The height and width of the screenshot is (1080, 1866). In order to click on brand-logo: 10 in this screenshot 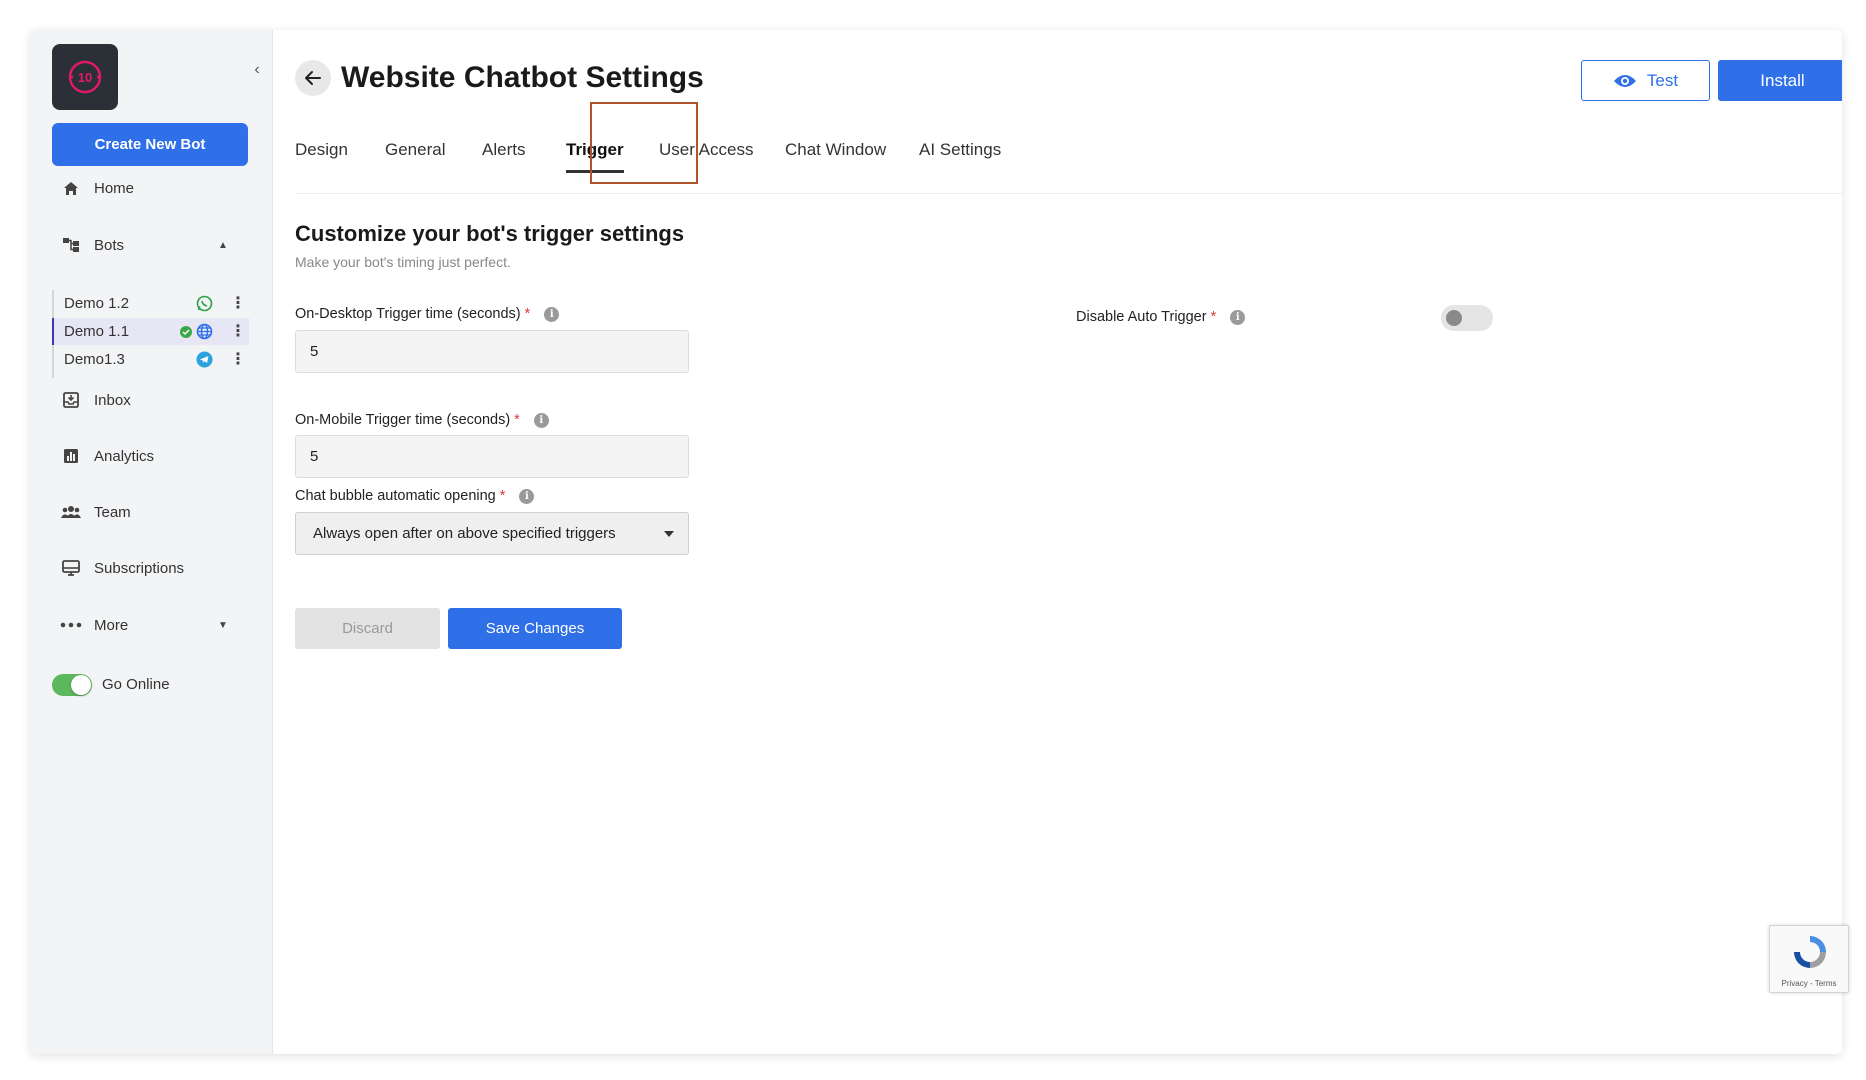, I will do `click(85, 77)`.